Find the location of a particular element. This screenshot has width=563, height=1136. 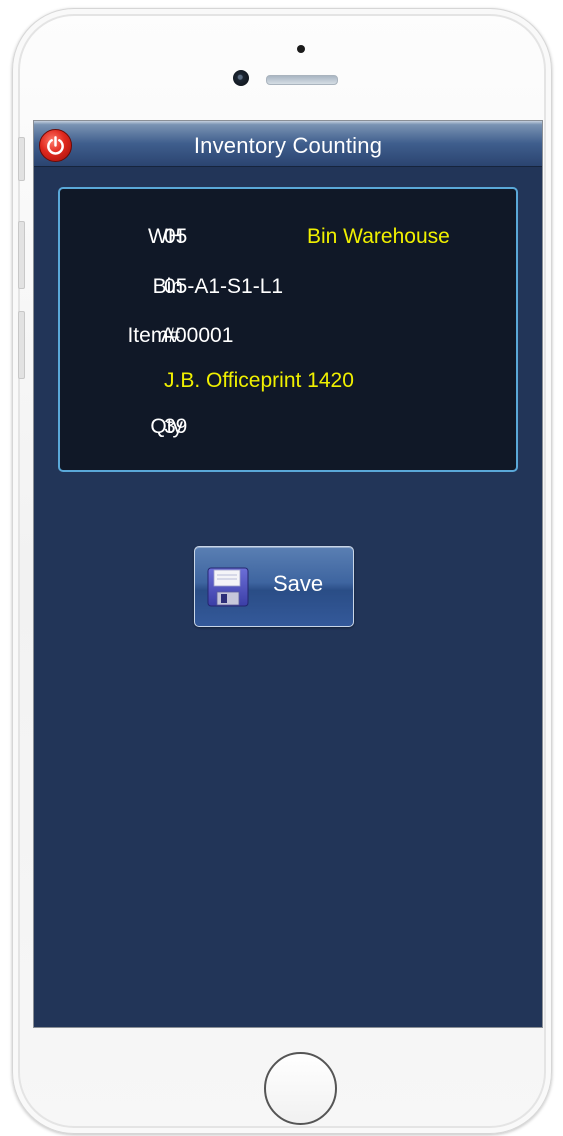

page-title: Inventory Counting is located at coordinates (288, 145).